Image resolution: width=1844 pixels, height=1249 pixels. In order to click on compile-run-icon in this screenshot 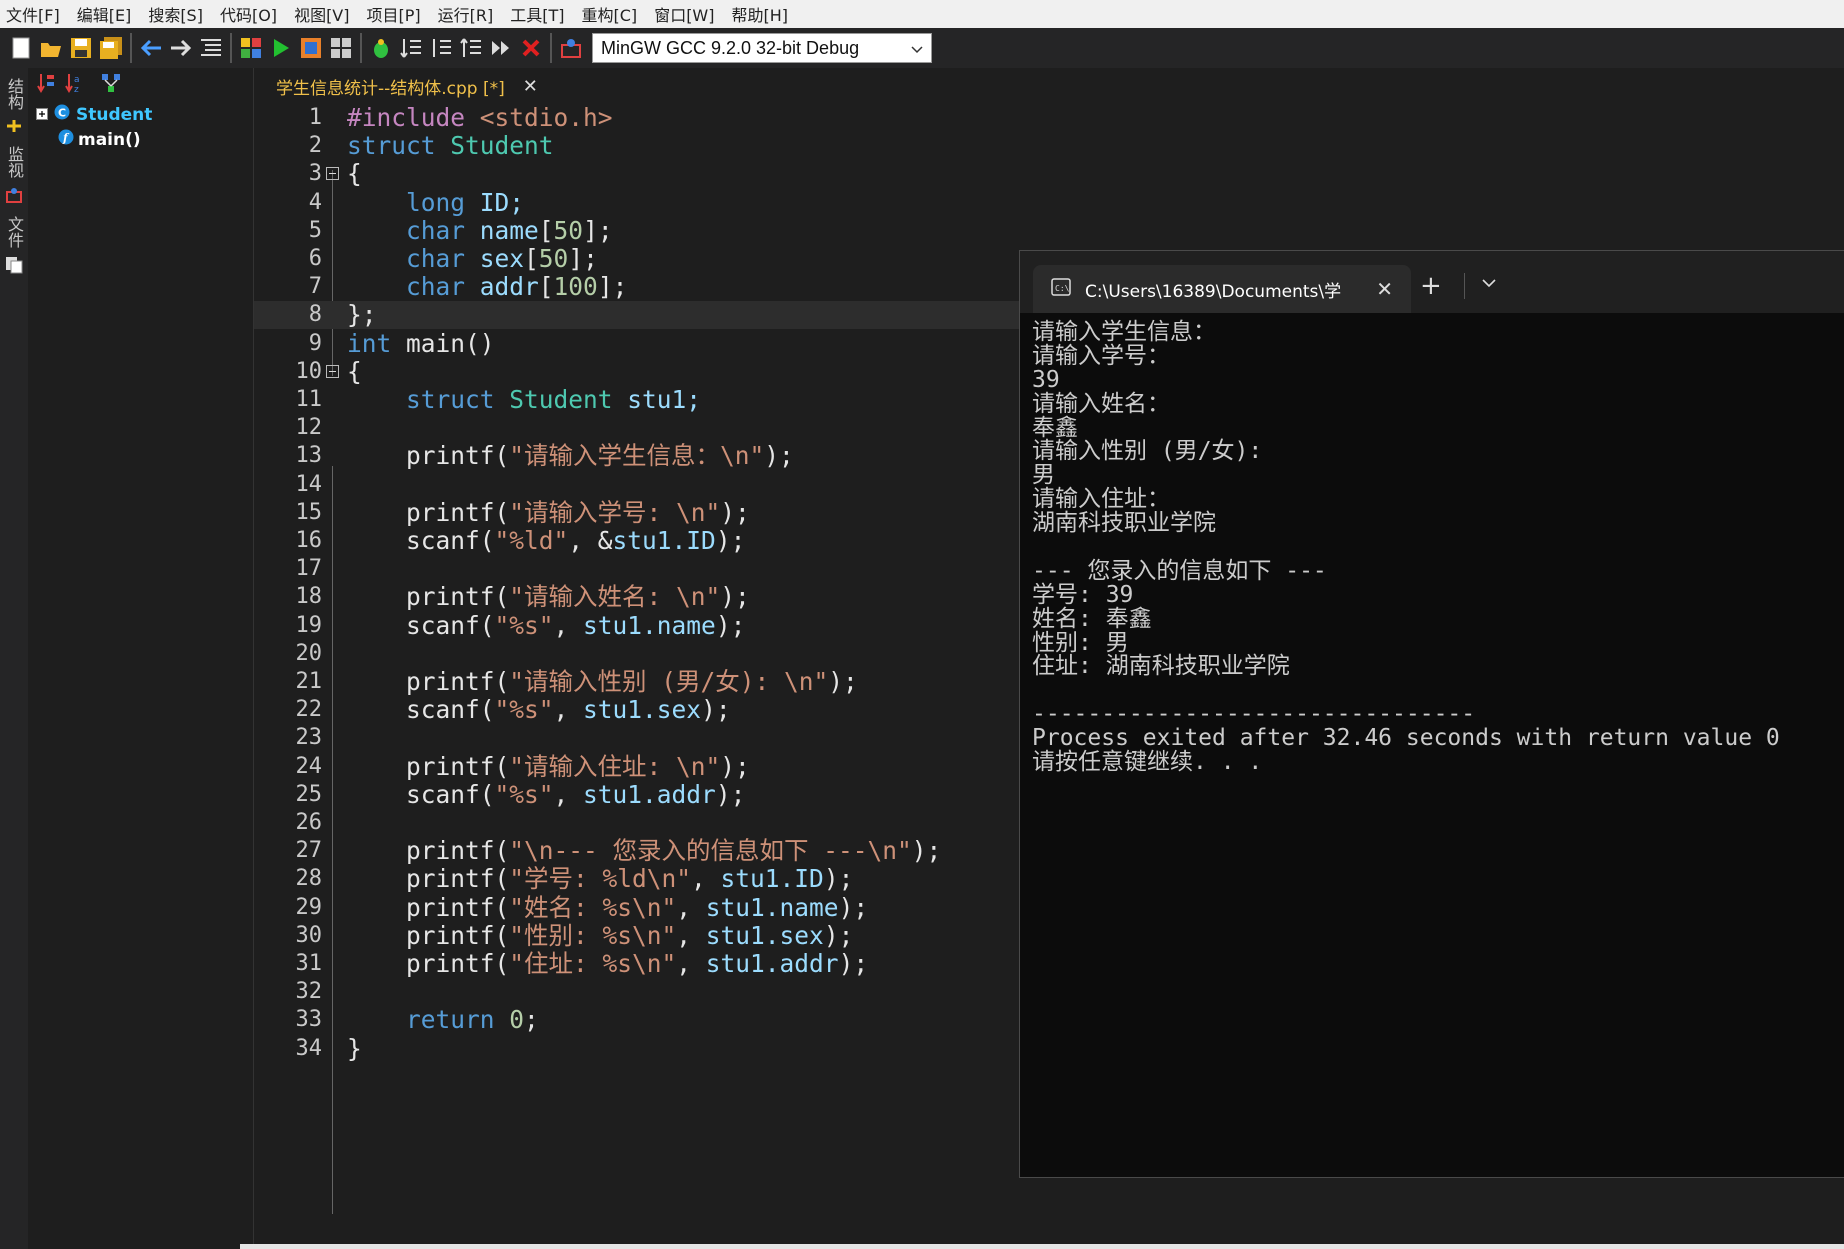, I will do `click(311, 48)`.